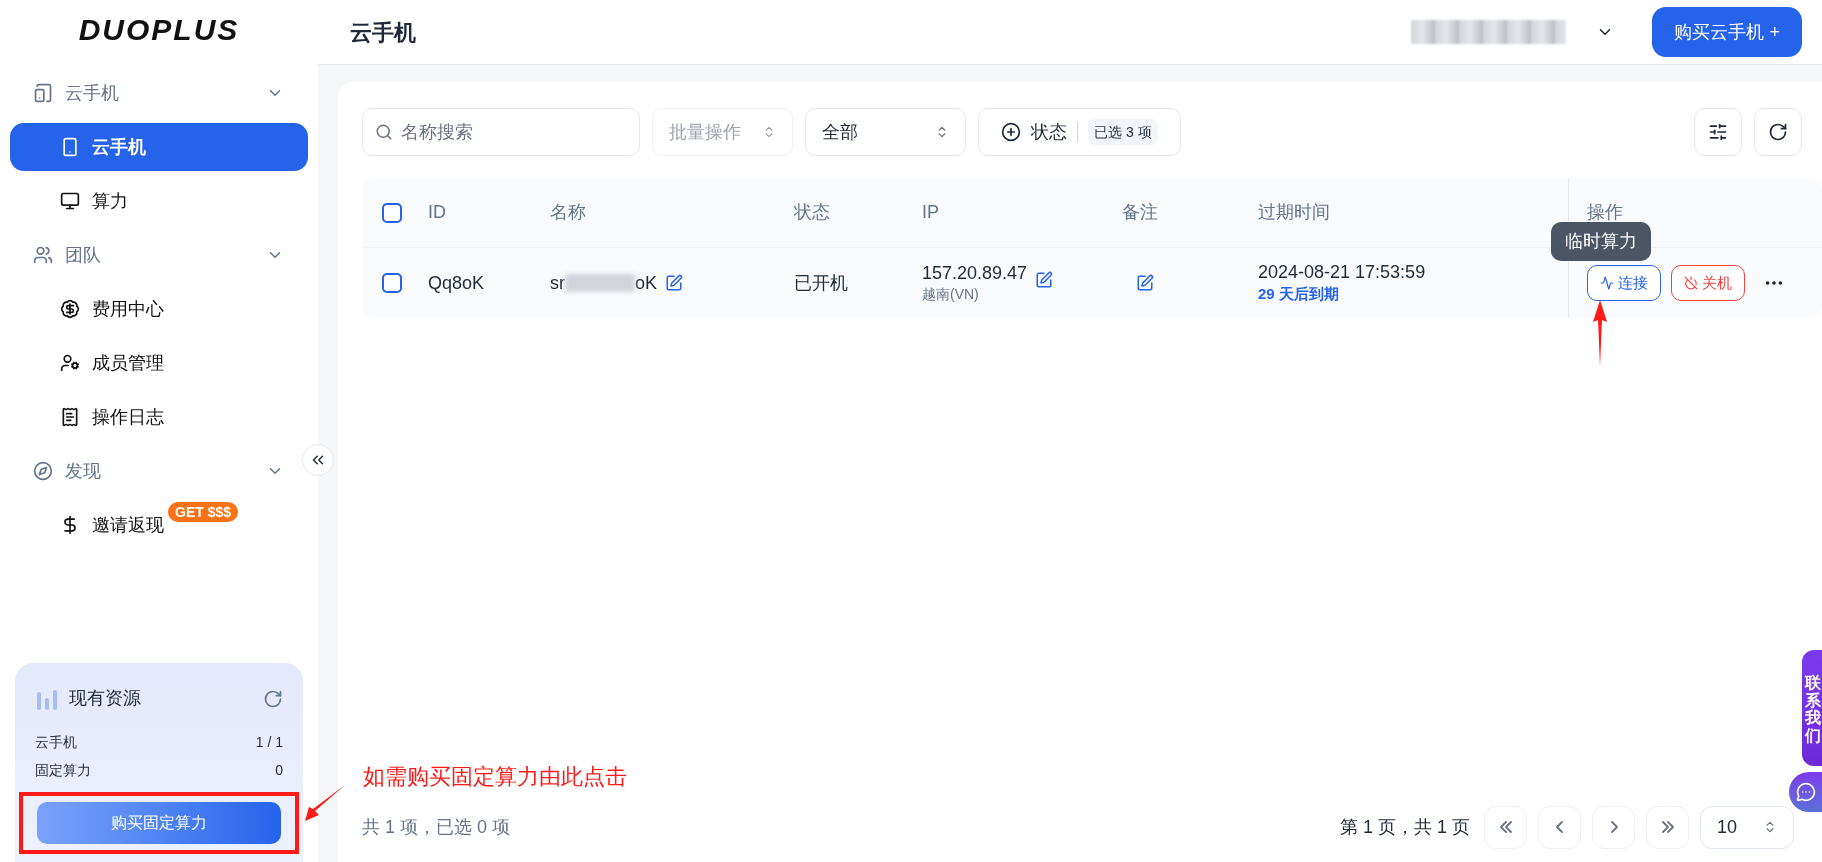  Describe the element at coordinates (812, 212) in the screenshot. I see `column-header: 状态` at that location.